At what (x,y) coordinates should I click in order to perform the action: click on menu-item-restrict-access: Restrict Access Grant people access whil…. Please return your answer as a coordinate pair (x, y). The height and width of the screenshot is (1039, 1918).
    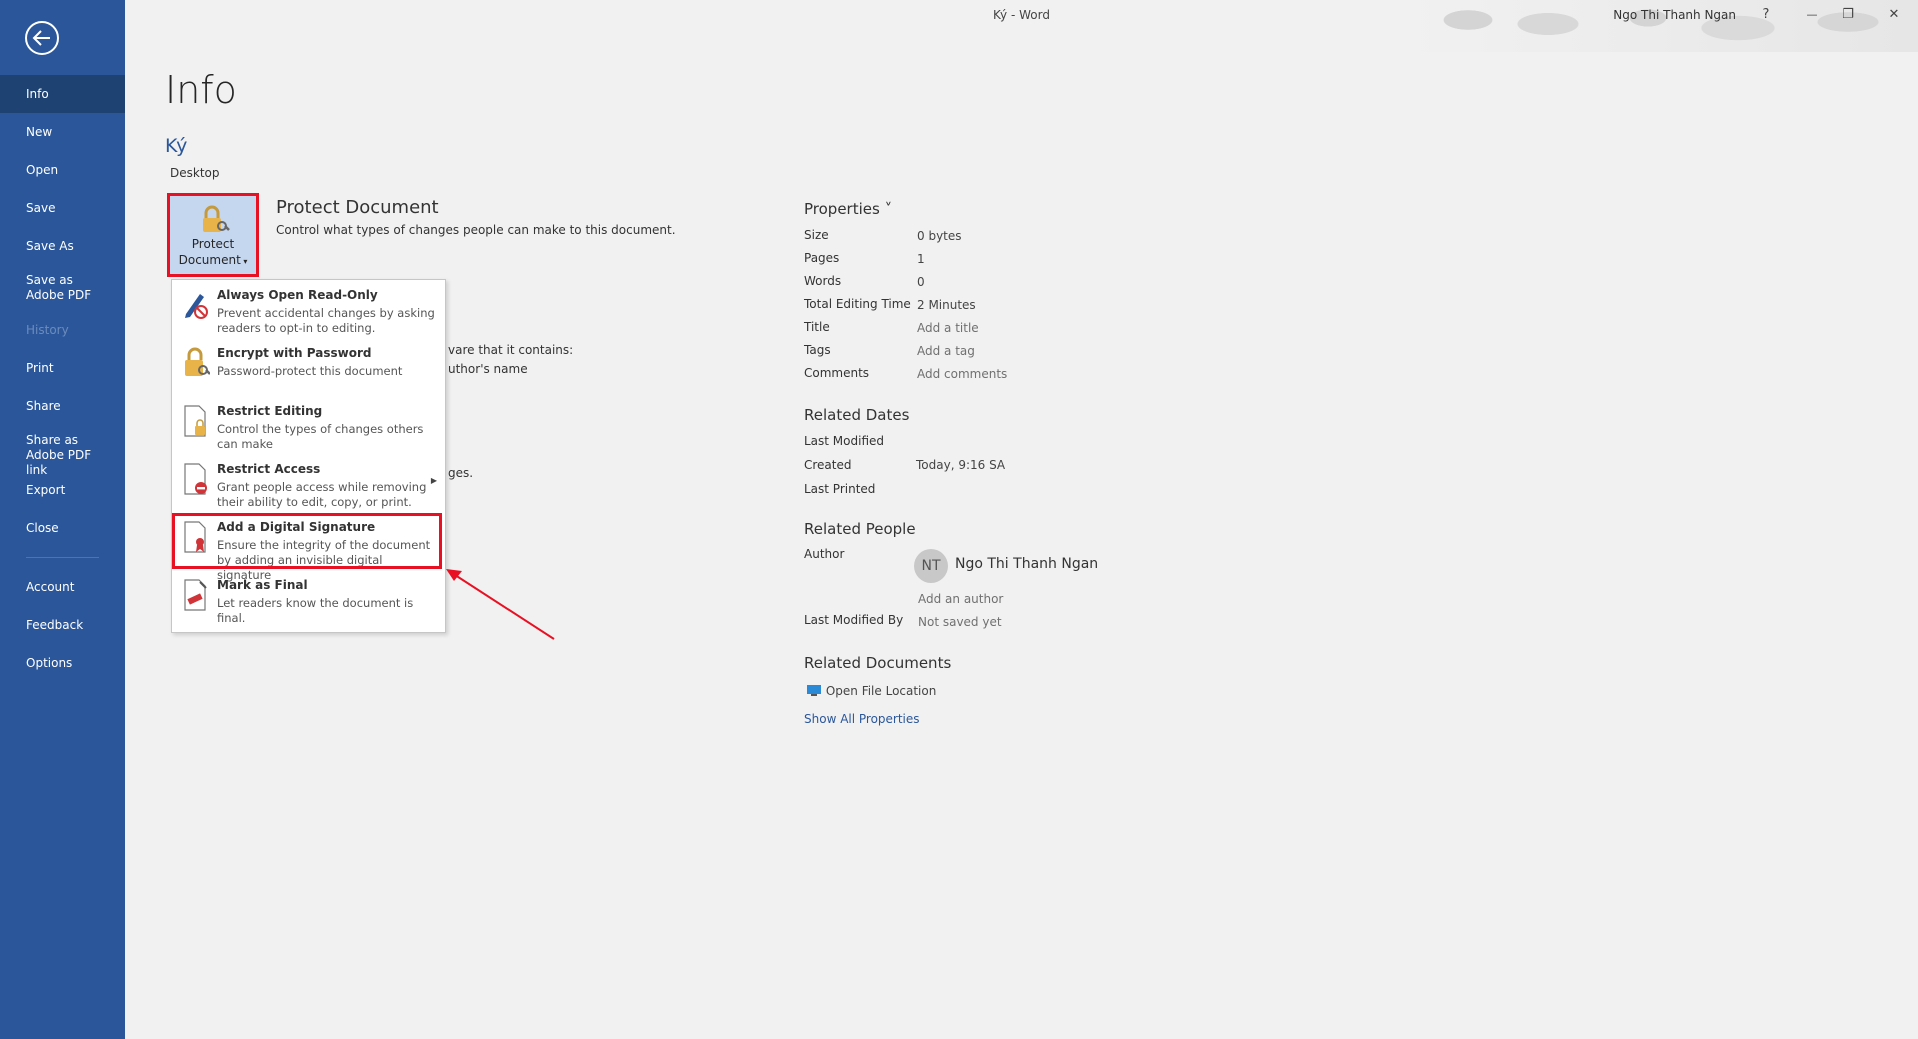
    Looking at the image, I should click on (308, 484).